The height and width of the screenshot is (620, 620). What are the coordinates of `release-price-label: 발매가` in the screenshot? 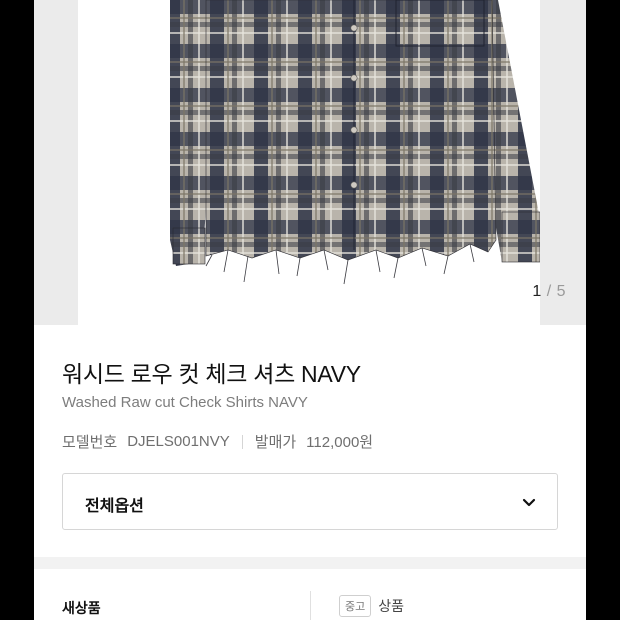 It's located at (275, 442).